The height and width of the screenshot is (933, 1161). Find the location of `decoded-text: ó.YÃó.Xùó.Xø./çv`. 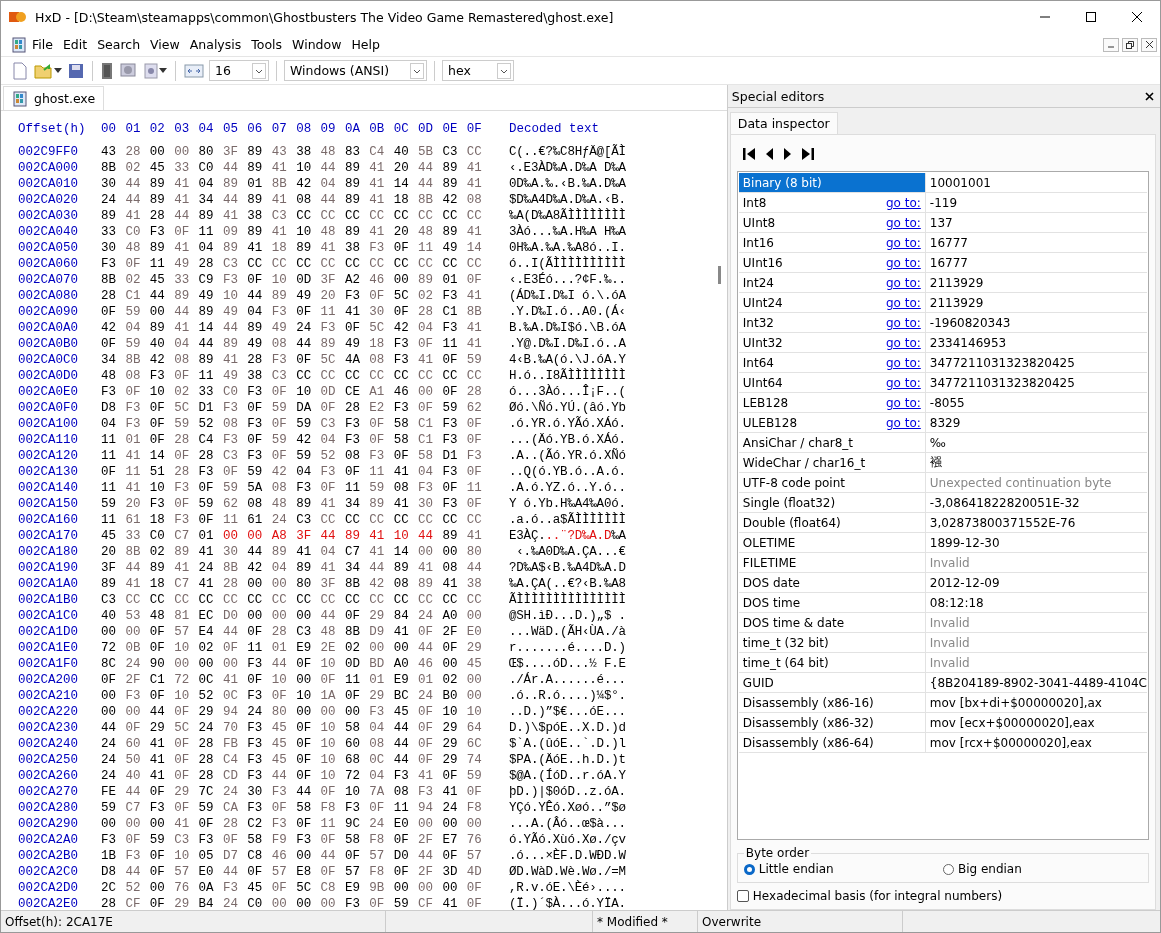

decoded-text: ó.YÃó.Xùó.Xø./çv is located at coordinates (567, 840).